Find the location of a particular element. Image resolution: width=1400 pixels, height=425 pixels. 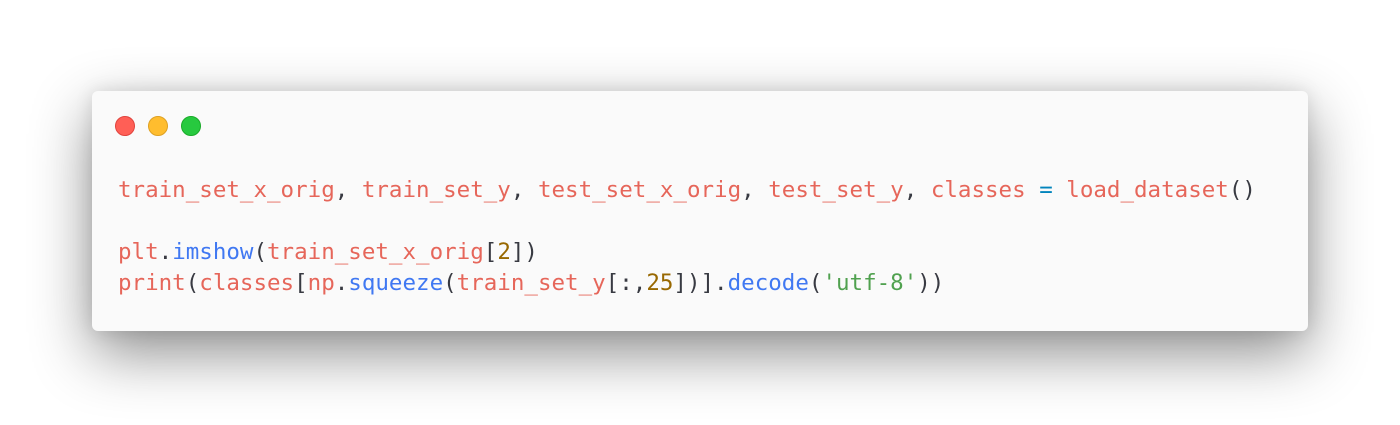

code-token-op: = is located at coordinates (1046, 190).